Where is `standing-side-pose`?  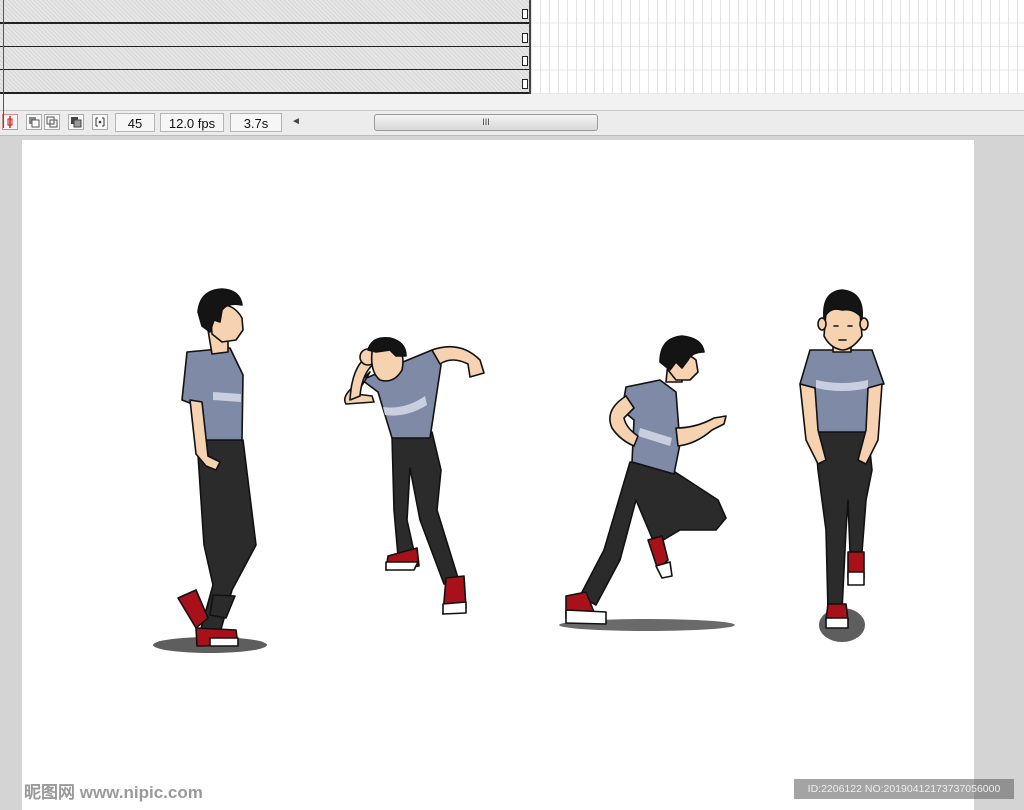
standing-side-pose is located at coordinates (210, 470).